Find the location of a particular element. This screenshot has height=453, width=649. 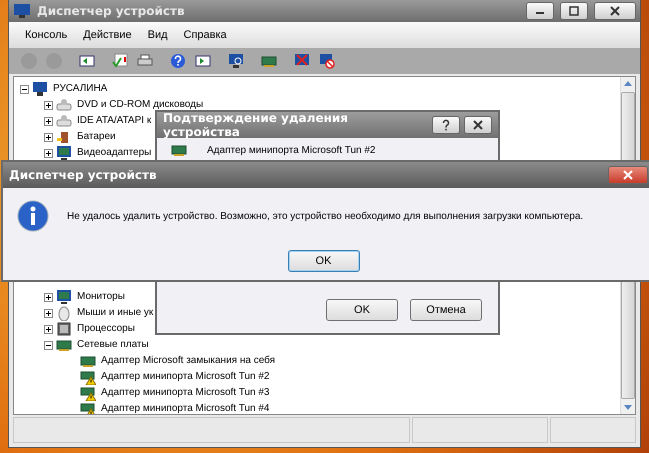

scroll-down-arrow-icon is located at coordinates (628, 407).